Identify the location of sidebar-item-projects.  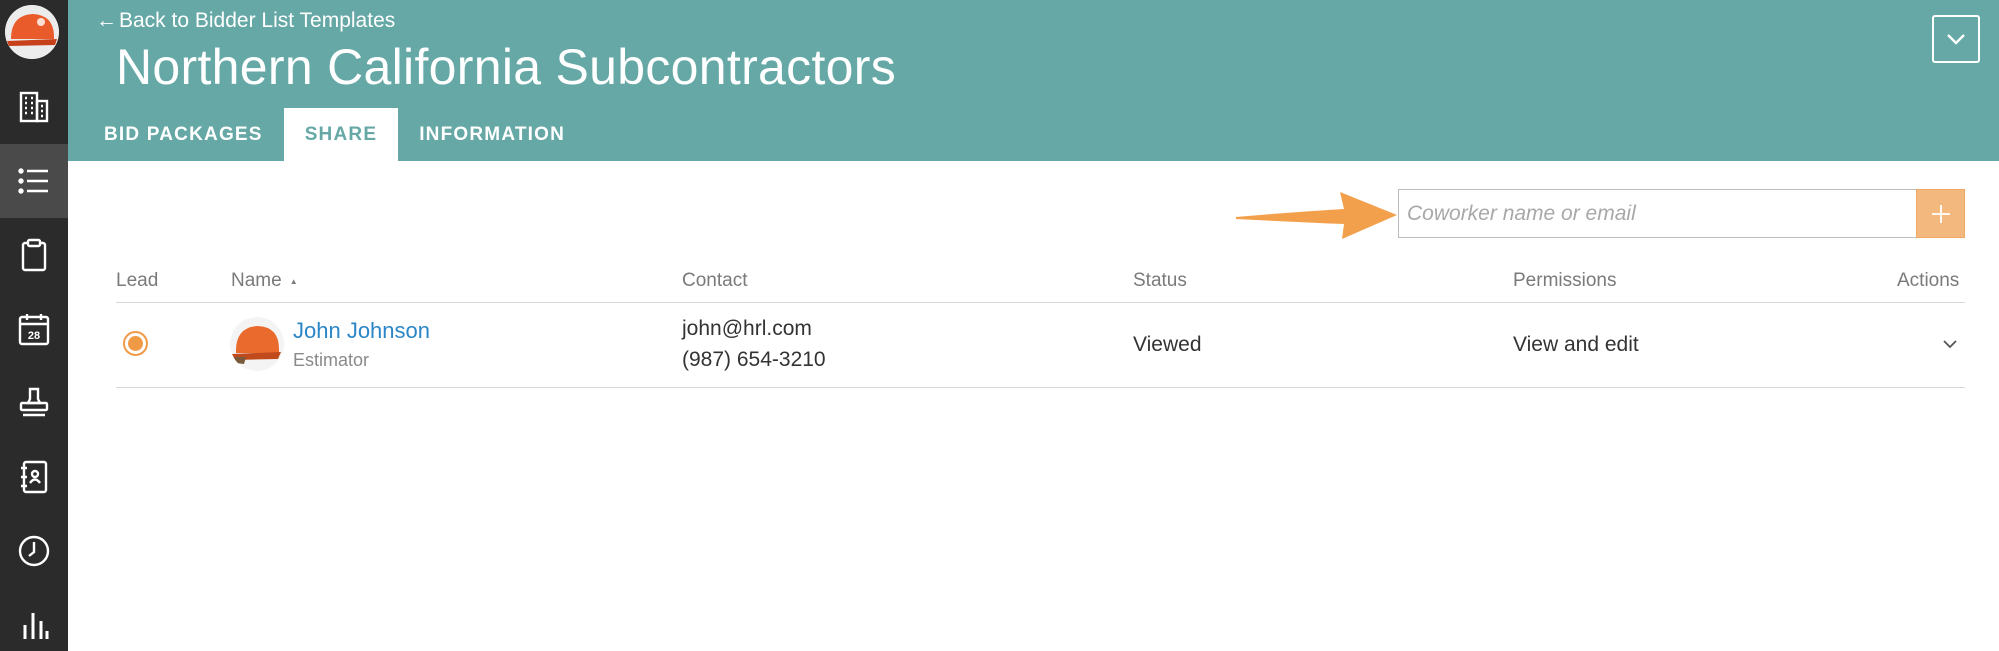
(34, 107).